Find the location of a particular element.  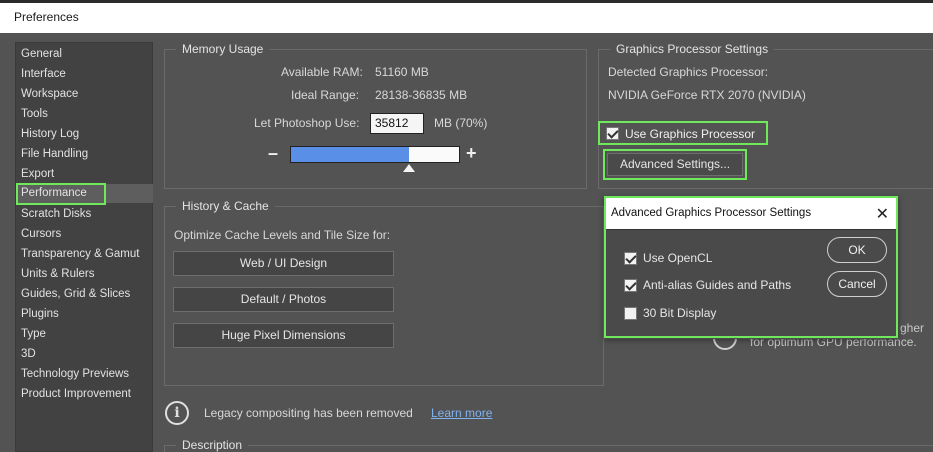

title-bar: Preferences is located at coordinates (466, 16).